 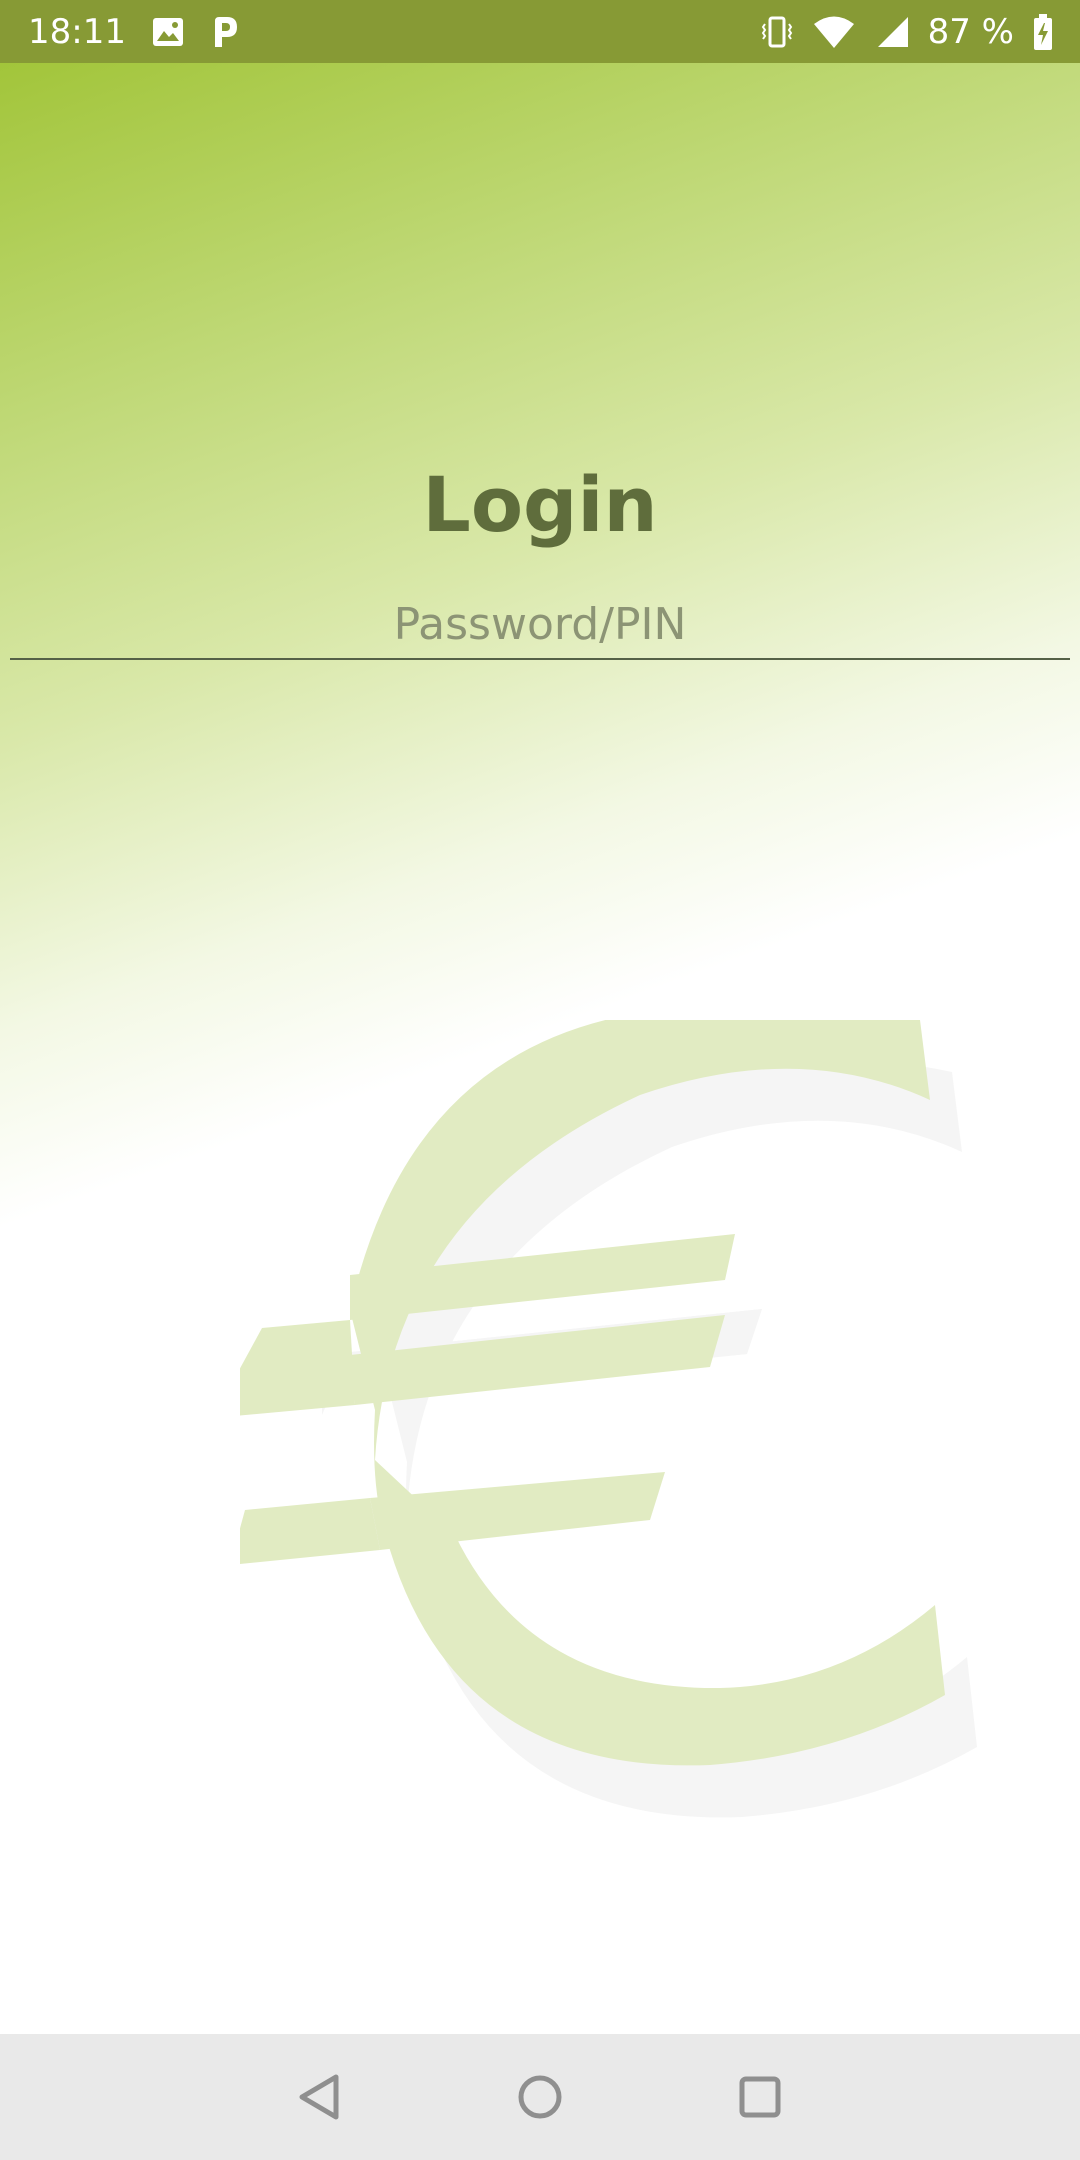 What do you see at coordinates (777, 32) in the screenshot?
I see `vibrate-icon` at bounding box center [777, 32].